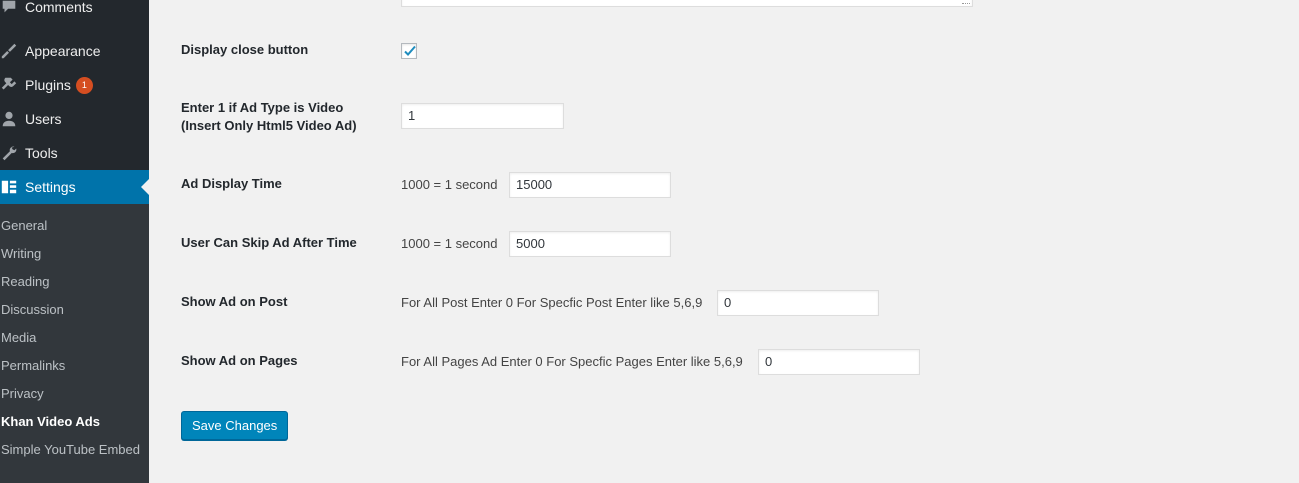  What do you see at coordinates (48, 85) in the screenshot?
I see `menu-label-plugins: Plugins` at bounding box center [48, 85].